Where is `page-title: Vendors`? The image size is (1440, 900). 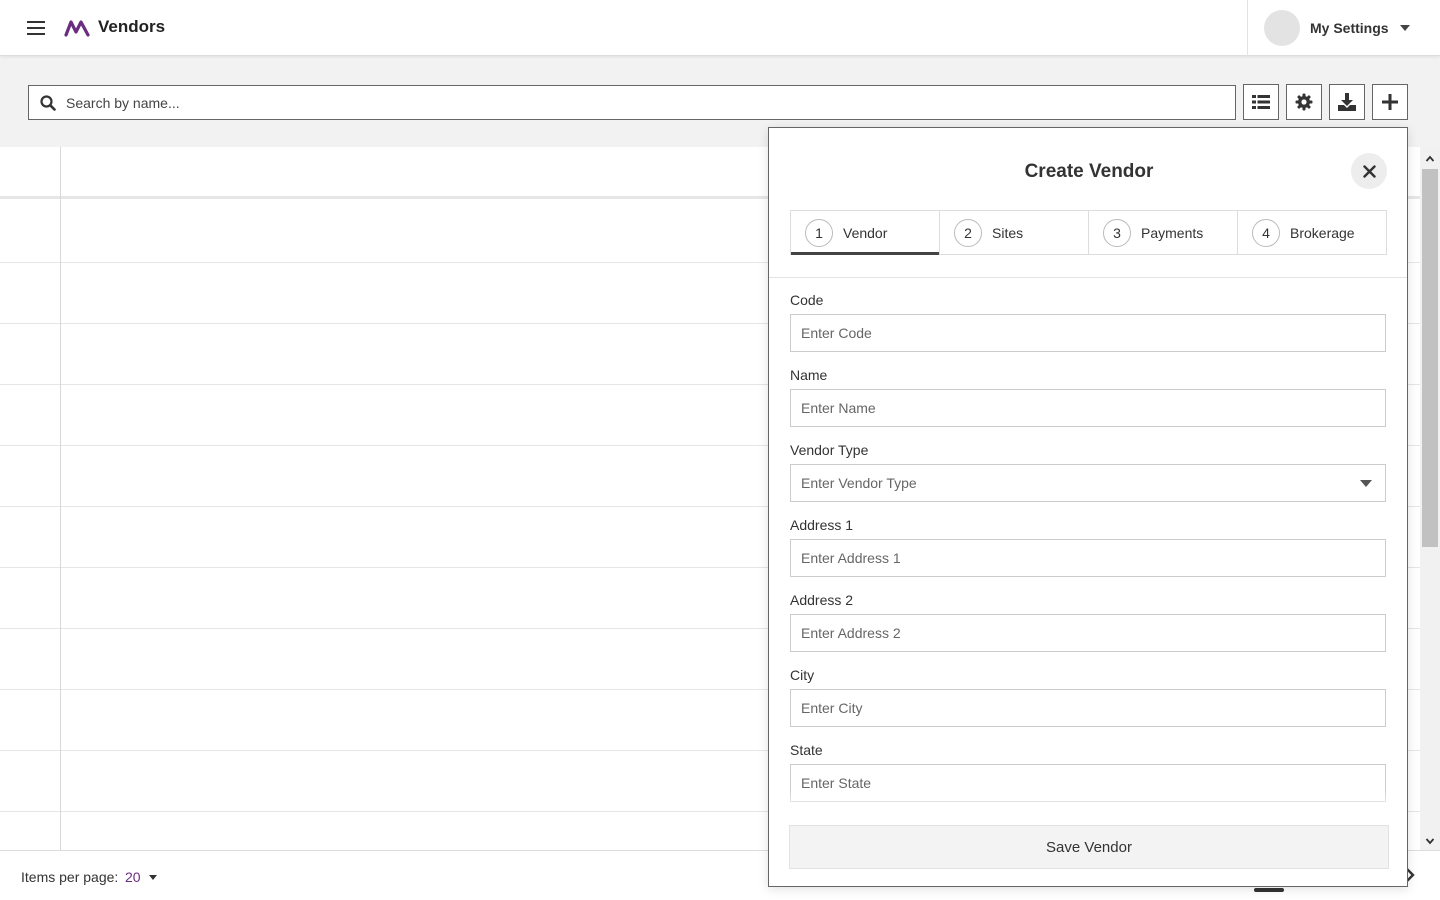
page-title: Vendors is located at coordinates (132, 26).